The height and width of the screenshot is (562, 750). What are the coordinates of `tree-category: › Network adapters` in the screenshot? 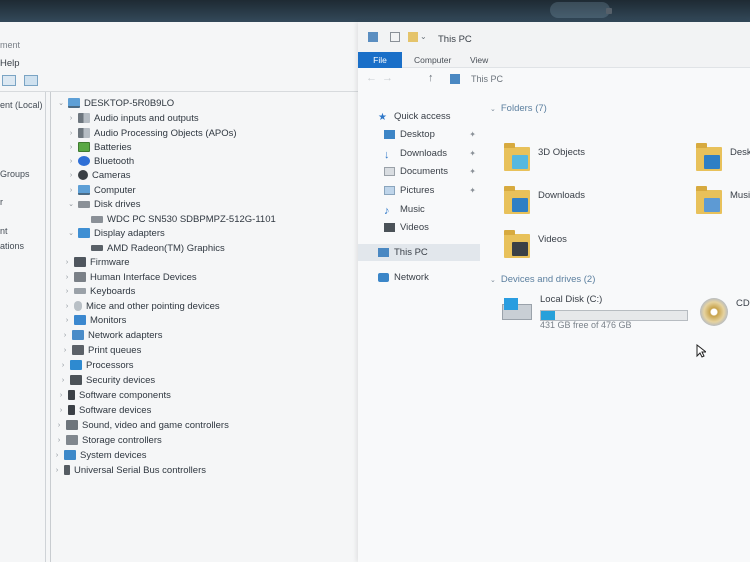 It's located at (112, 335).